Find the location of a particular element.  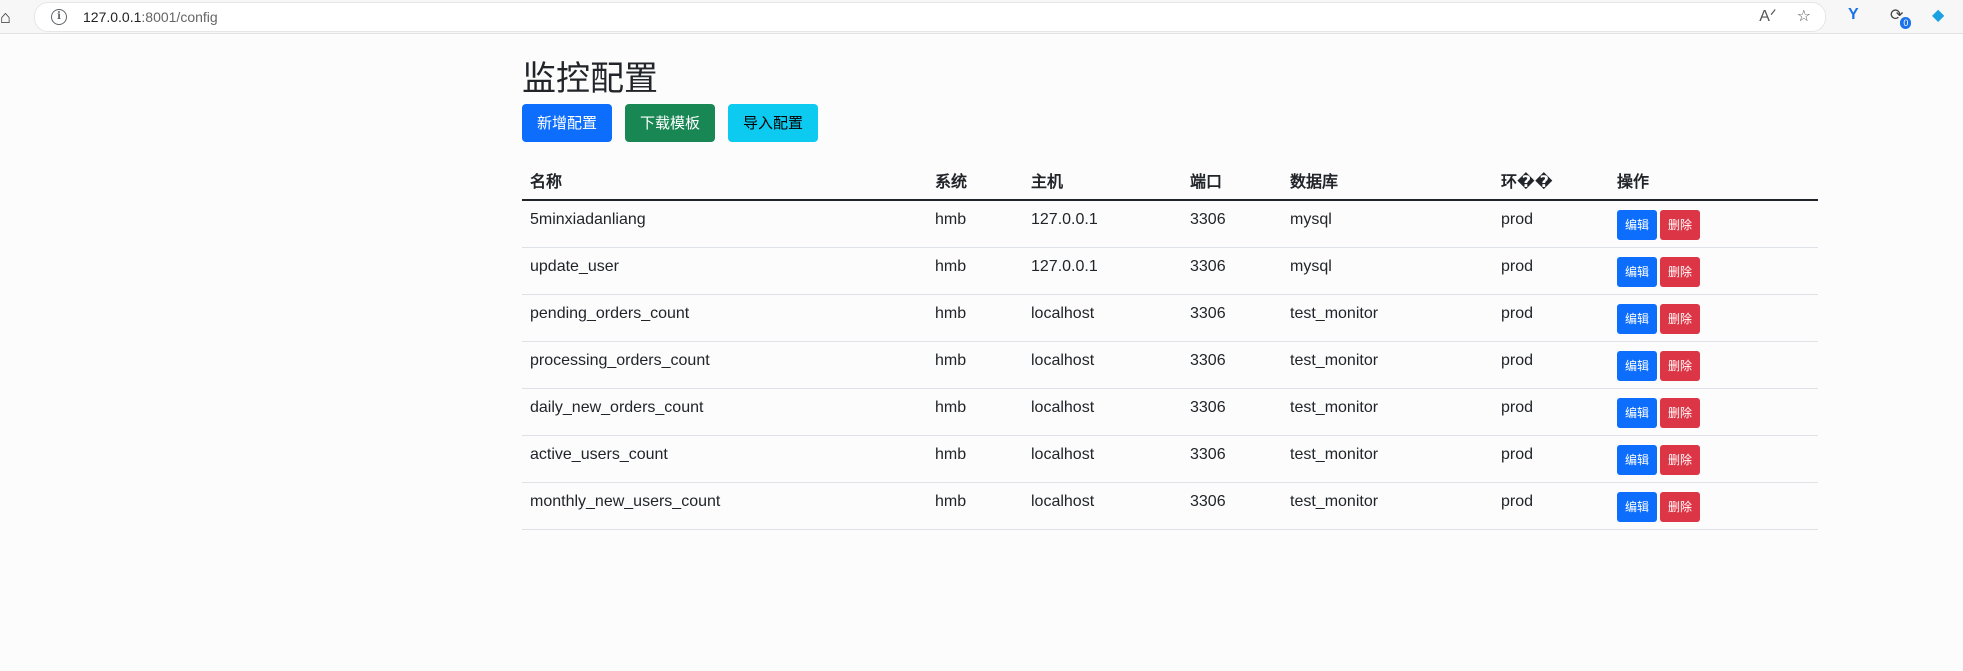

cell-name: active_users_count is located at coordinates (724, 459).